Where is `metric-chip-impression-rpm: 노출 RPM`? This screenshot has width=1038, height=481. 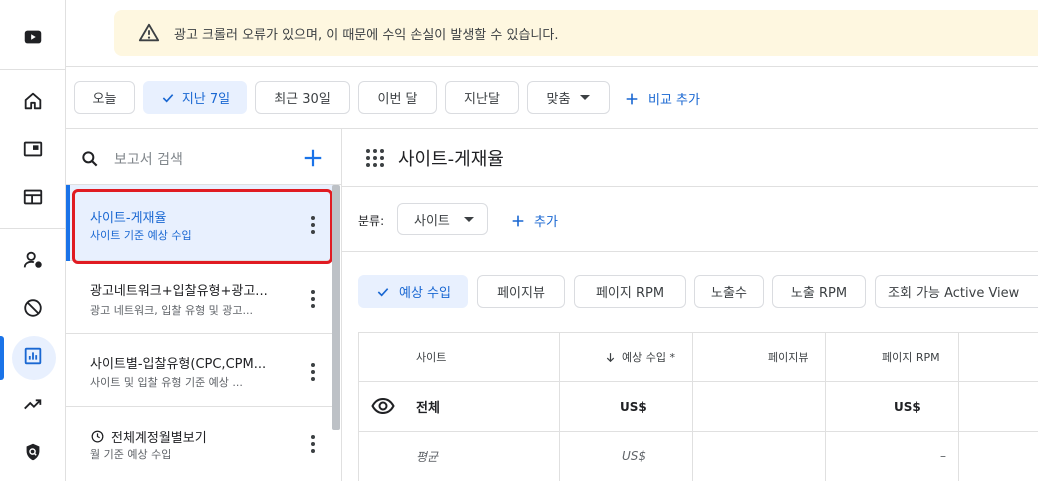 metric-chip-impression-rpm: 노출 RPM is located at coordinates (819, 291).